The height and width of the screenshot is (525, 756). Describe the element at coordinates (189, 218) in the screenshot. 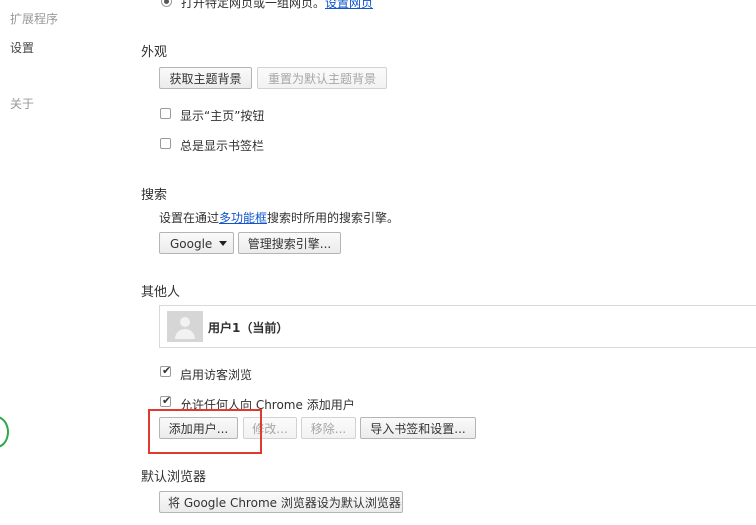

I see `search-desc-before: 设置在通过` at that location.